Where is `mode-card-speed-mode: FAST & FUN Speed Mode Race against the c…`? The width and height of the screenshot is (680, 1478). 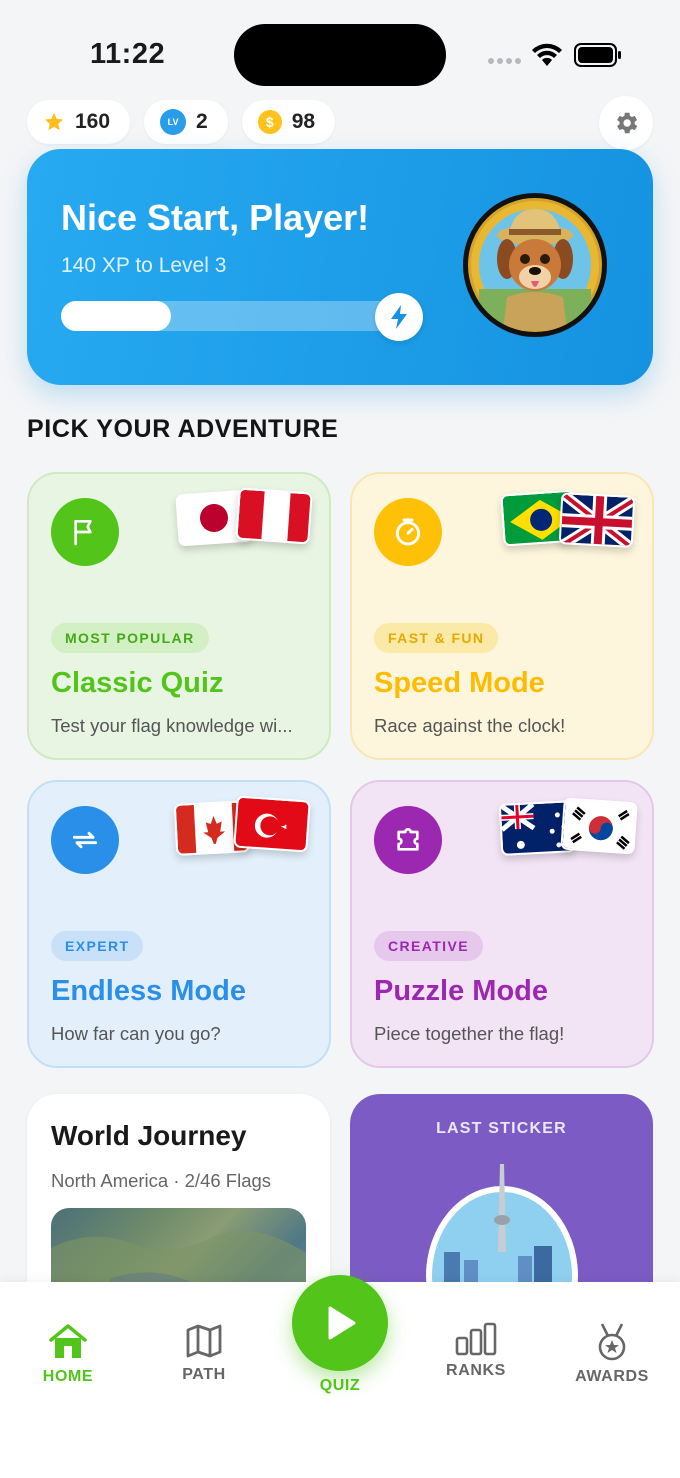 mode-card-speed-mode: FAST & FUN Speed Mode Race against the c… is located at coordinates (502, 616).